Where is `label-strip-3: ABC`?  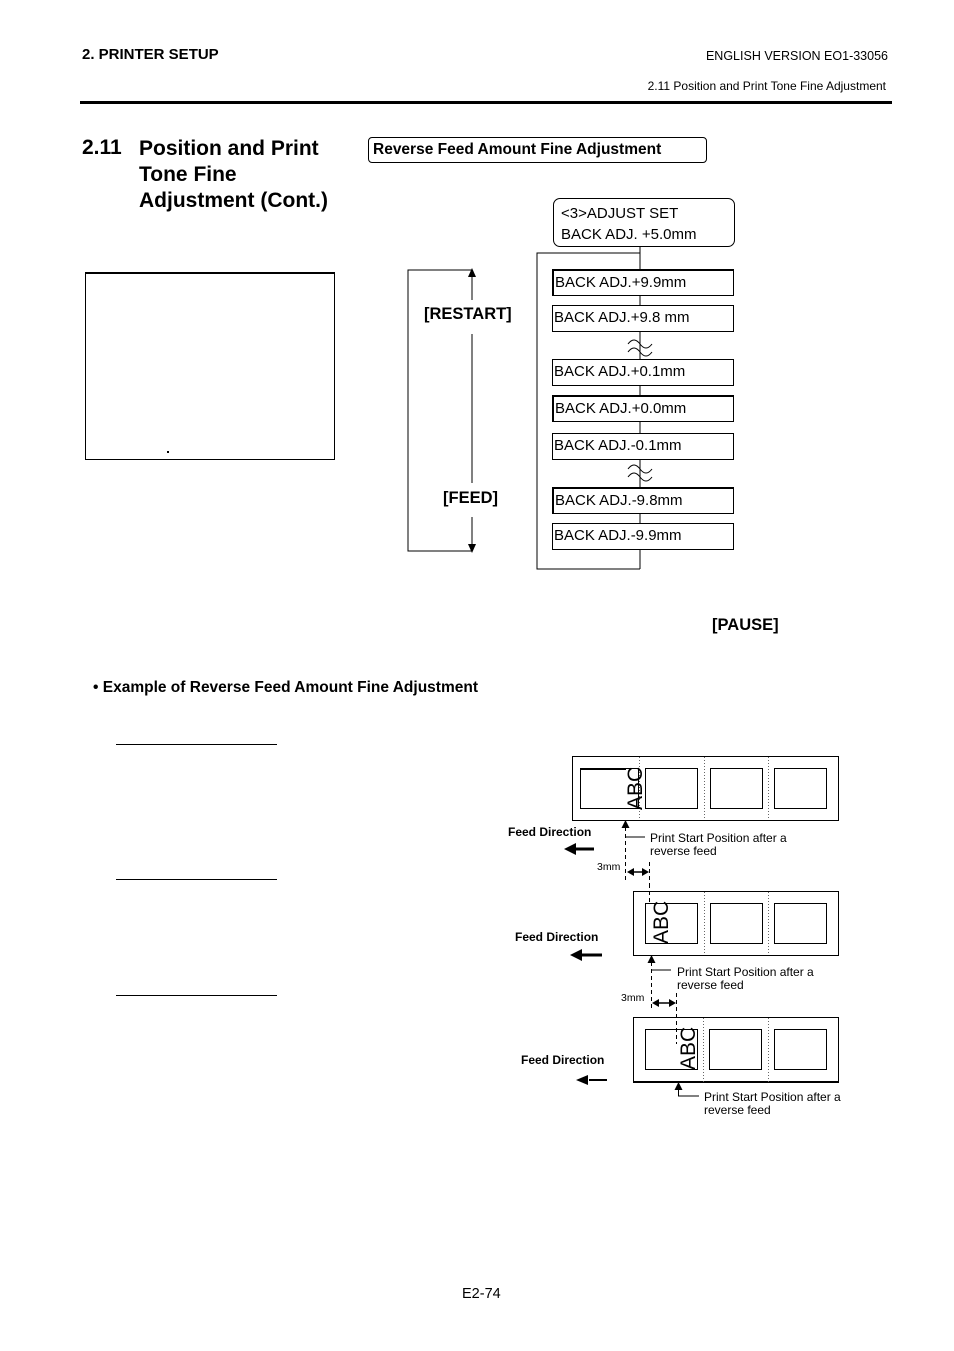
label-strip-3: ABC is located at coordinates (707, 1057).